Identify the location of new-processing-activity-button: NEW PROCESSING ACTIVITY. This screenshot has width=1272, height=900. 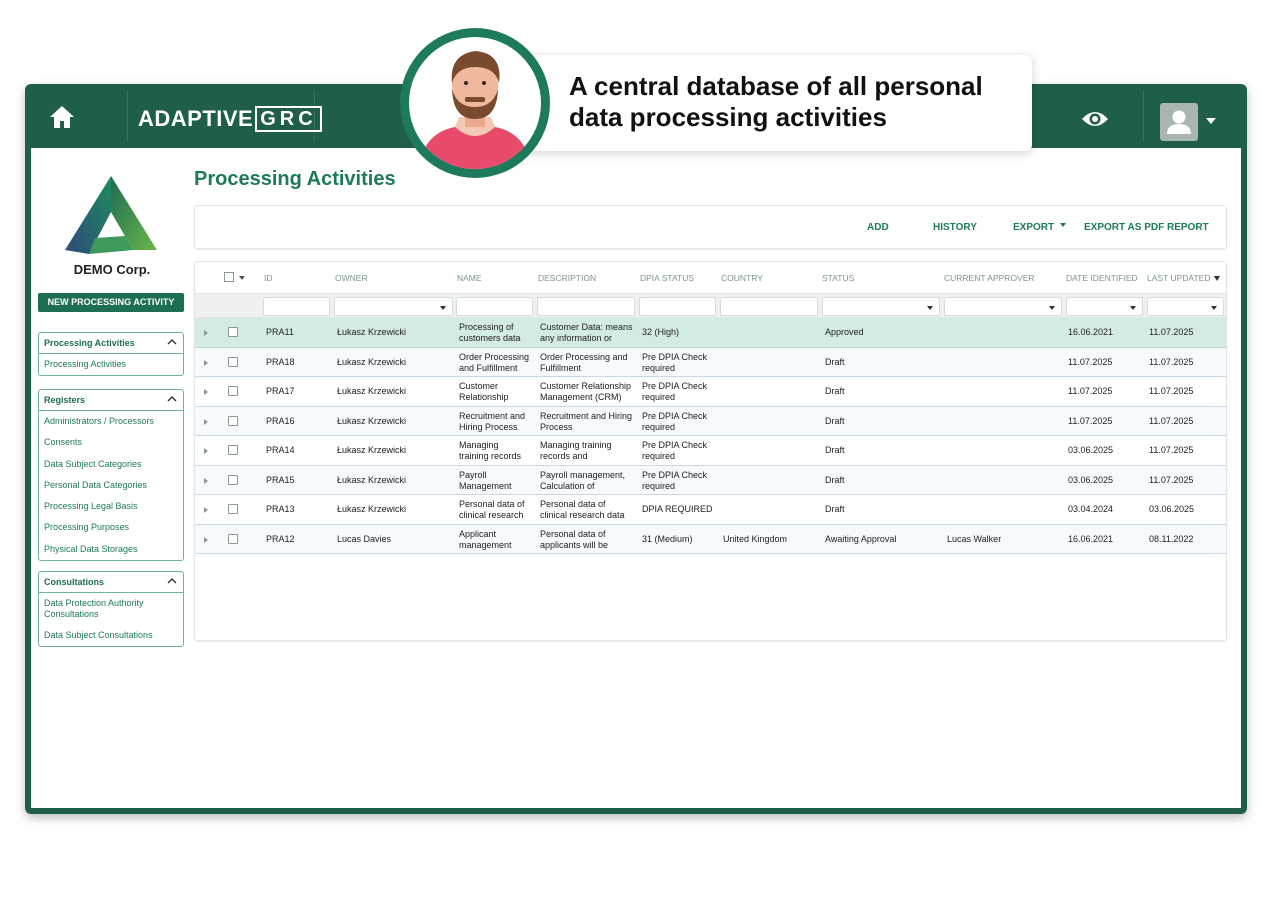
(111, 302).